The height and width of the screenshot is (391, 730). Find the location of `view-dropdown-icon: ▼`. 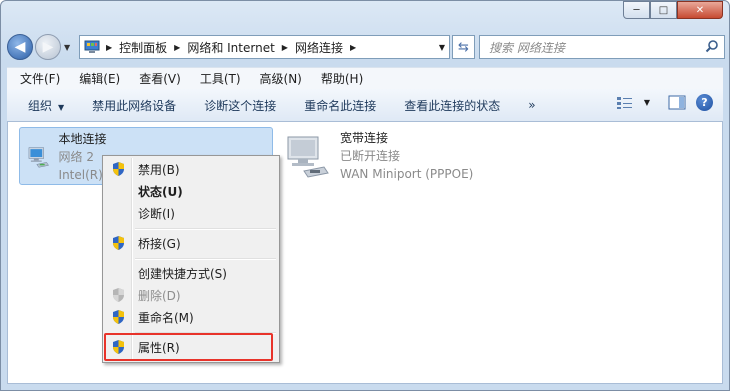

view-dropdown-icon: ▼ is located at coordinates (647, 102).